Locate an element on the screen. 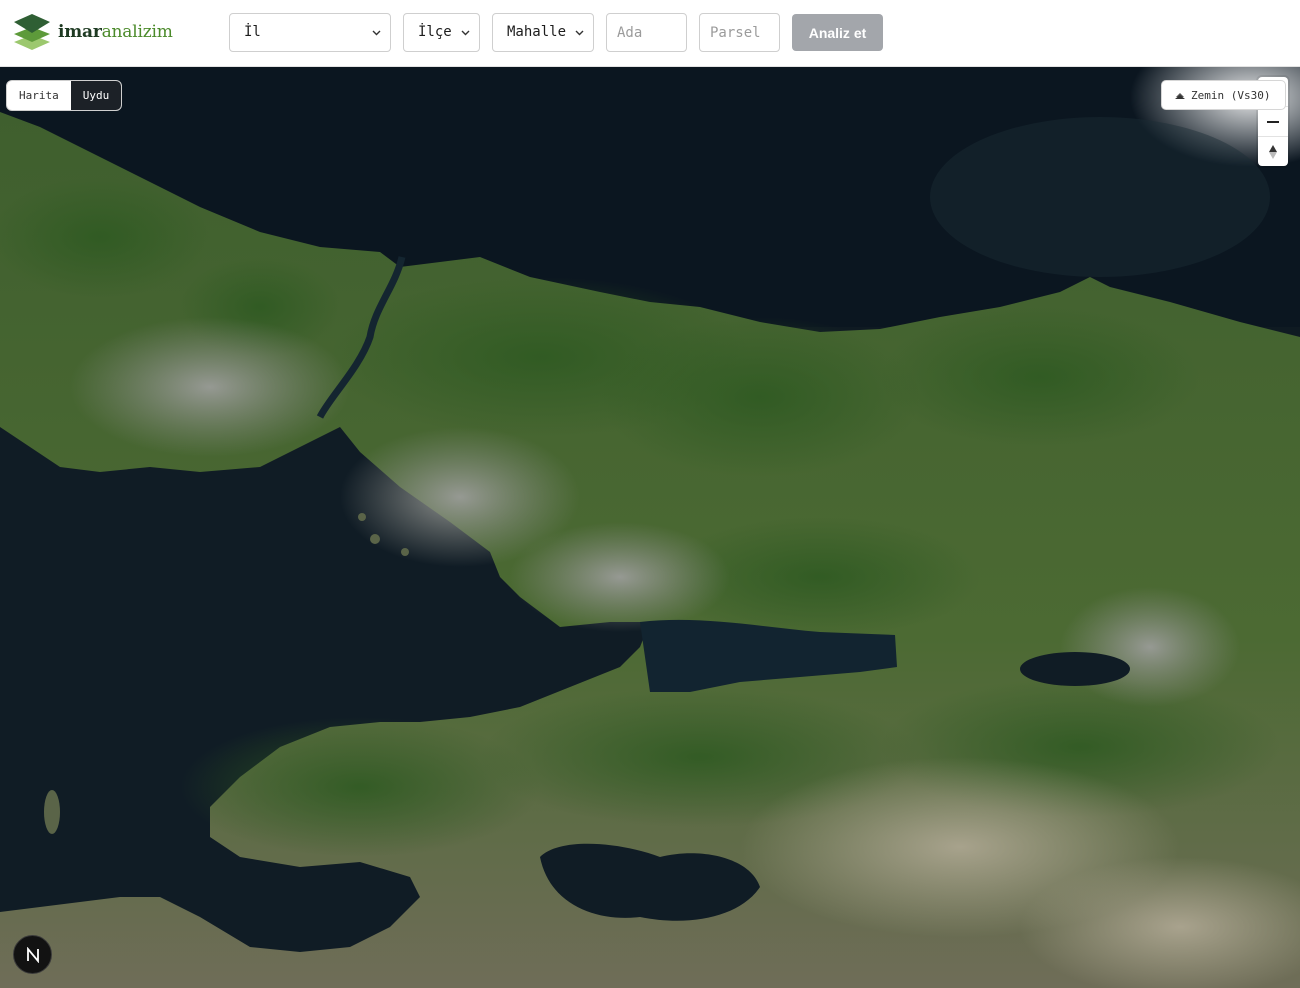 This screenshot has height=988, width=1300. ilce-select-value: İlçe is located at coordinates (435, 32).